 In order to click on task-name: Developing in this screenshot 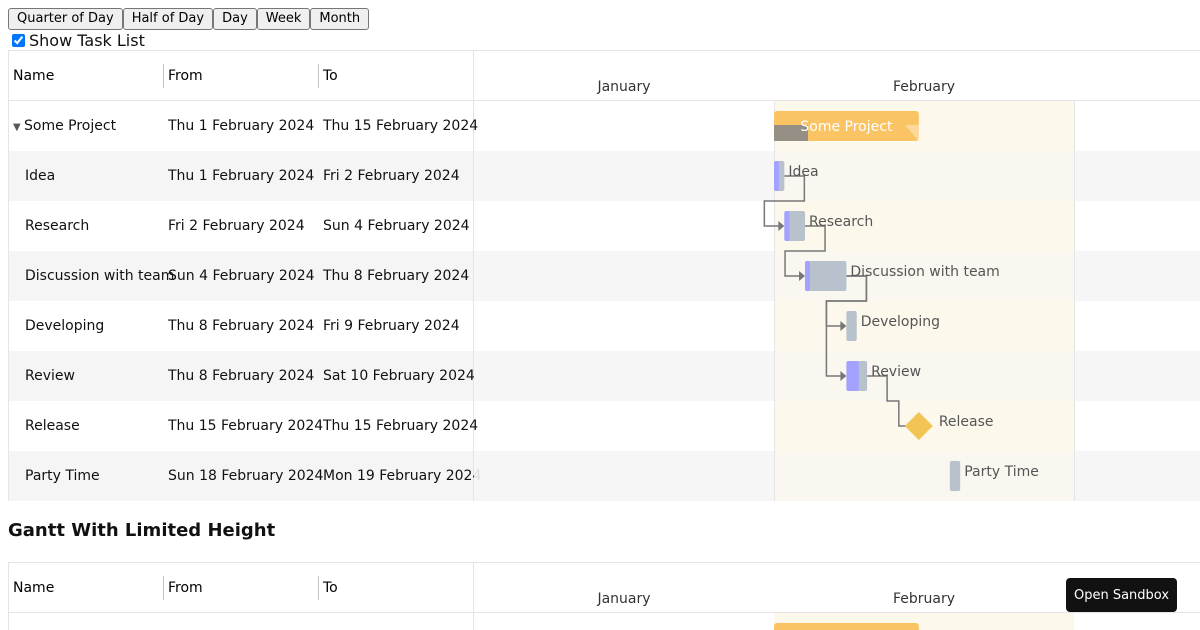, I will do `click(65, 326)`.